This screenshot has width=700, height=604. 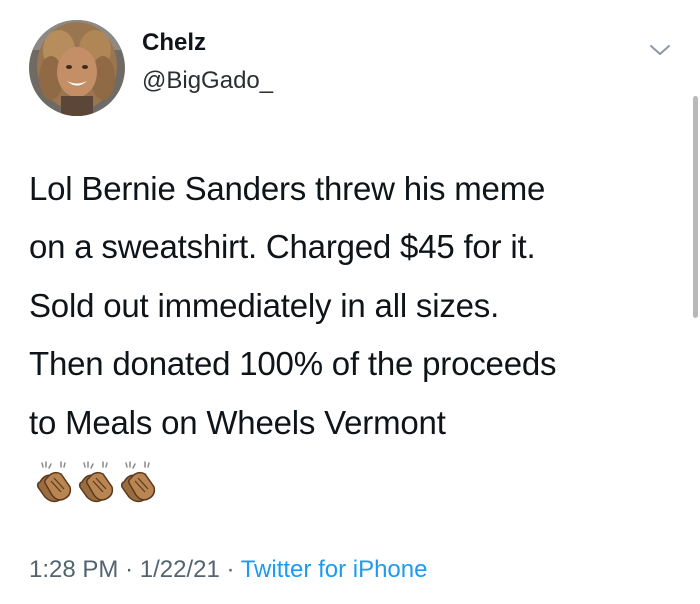 What do you see at coordinates (287, 188) in the screenshot?
I see `tweet-text-line: Lol Bernie Sanders threw his meme` at bounding box center [287, 188].